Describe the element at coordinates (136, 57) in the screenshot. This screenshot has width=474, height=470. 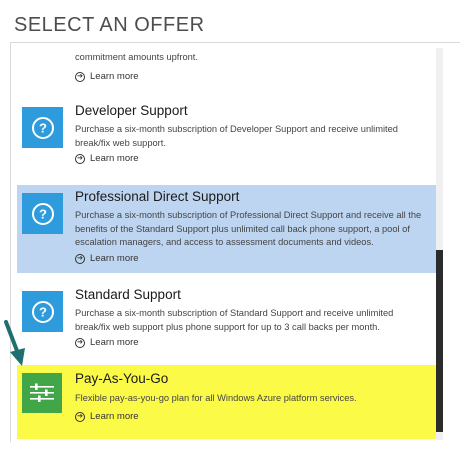
I see `offer-description: commitment amounts upfront.` at that location.